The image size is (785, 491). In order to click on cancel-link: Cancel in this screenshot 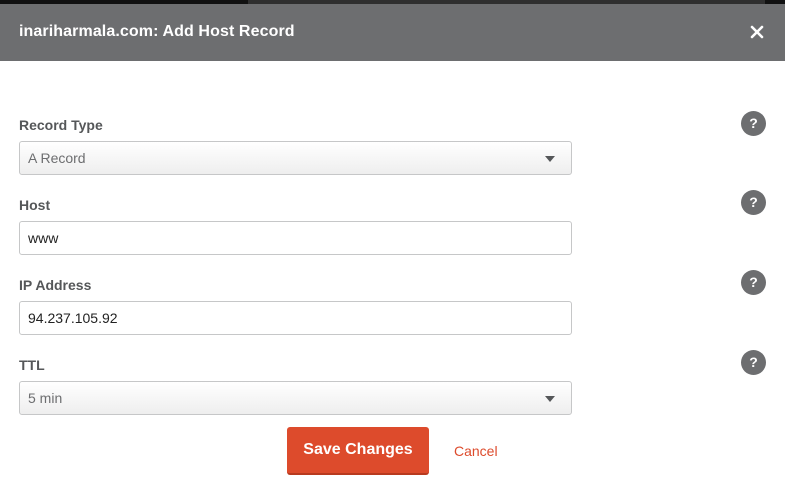, I will do `click(476, 451)`.